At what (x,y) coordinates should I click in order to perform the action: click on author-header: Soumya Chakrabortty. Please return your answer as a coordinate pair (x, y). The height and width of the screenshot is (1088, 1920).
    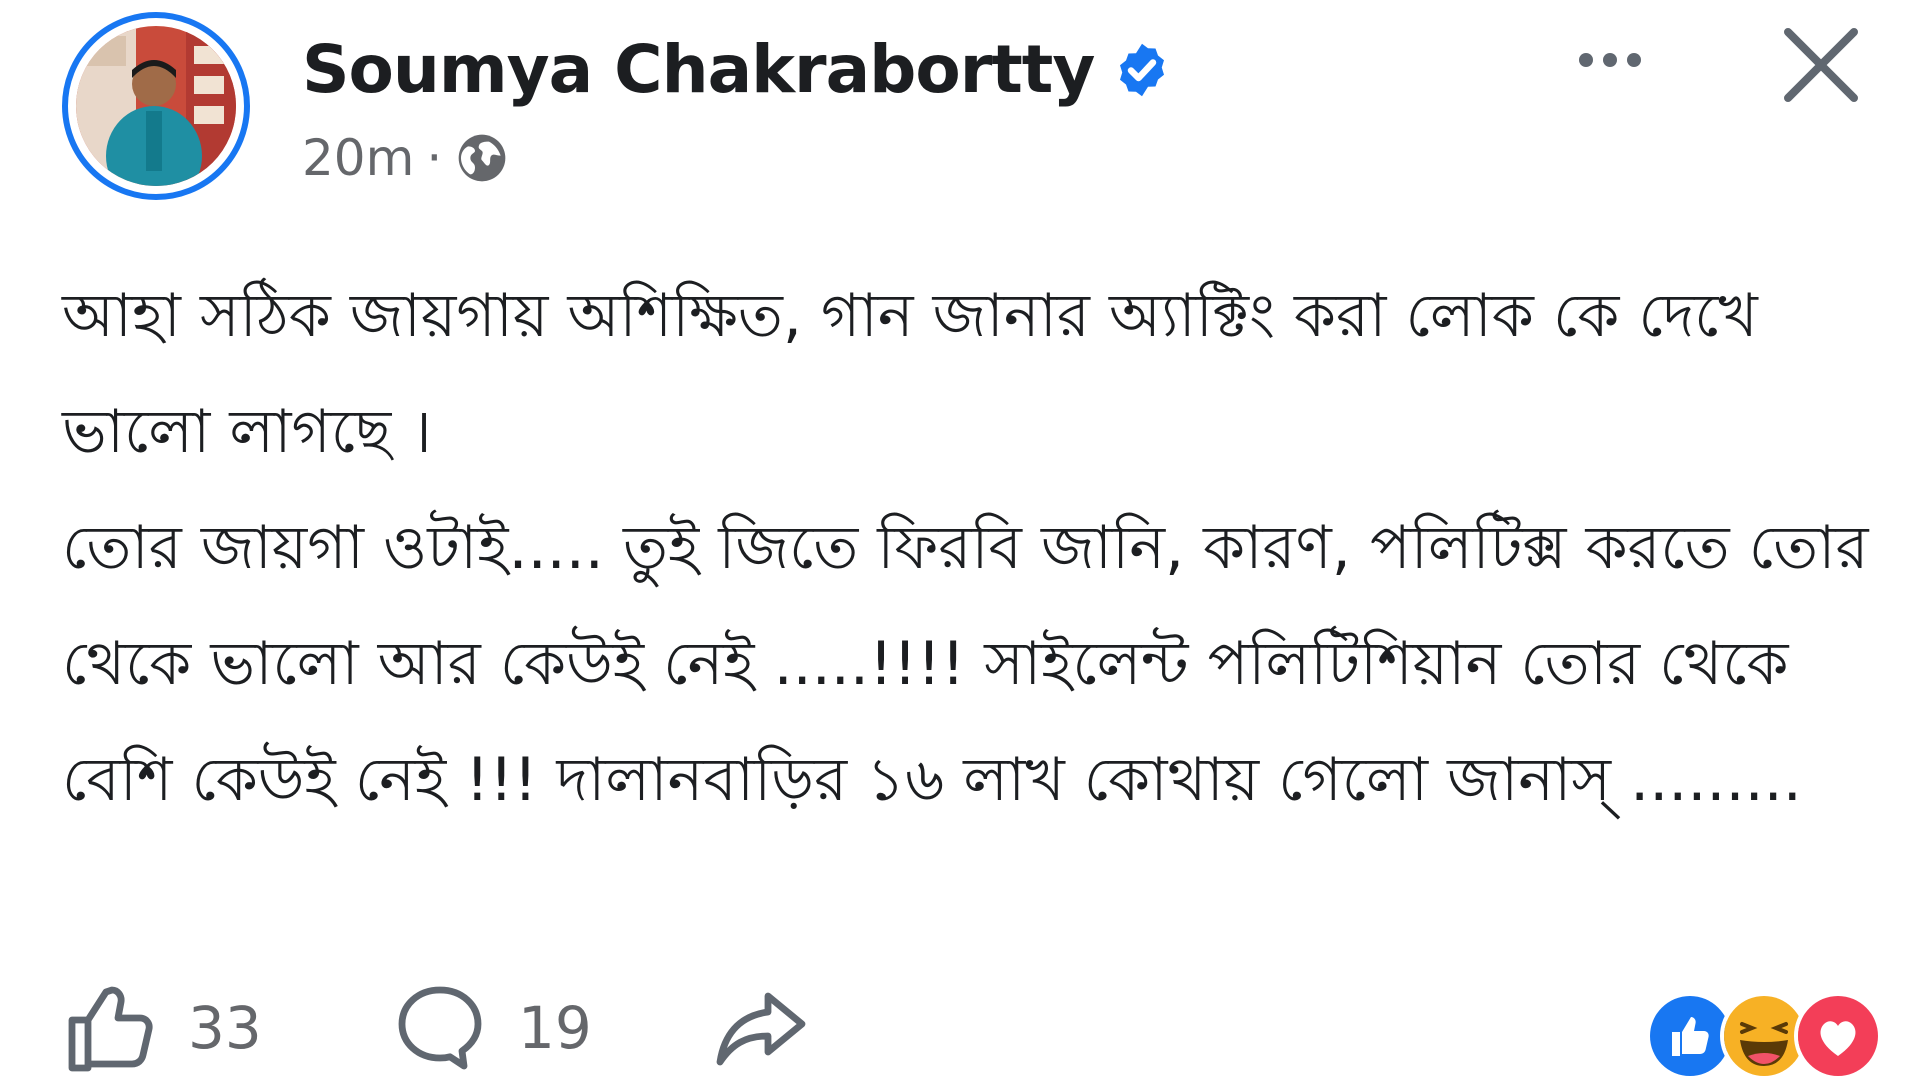
    Looking at the image, I should click on (737, 70).